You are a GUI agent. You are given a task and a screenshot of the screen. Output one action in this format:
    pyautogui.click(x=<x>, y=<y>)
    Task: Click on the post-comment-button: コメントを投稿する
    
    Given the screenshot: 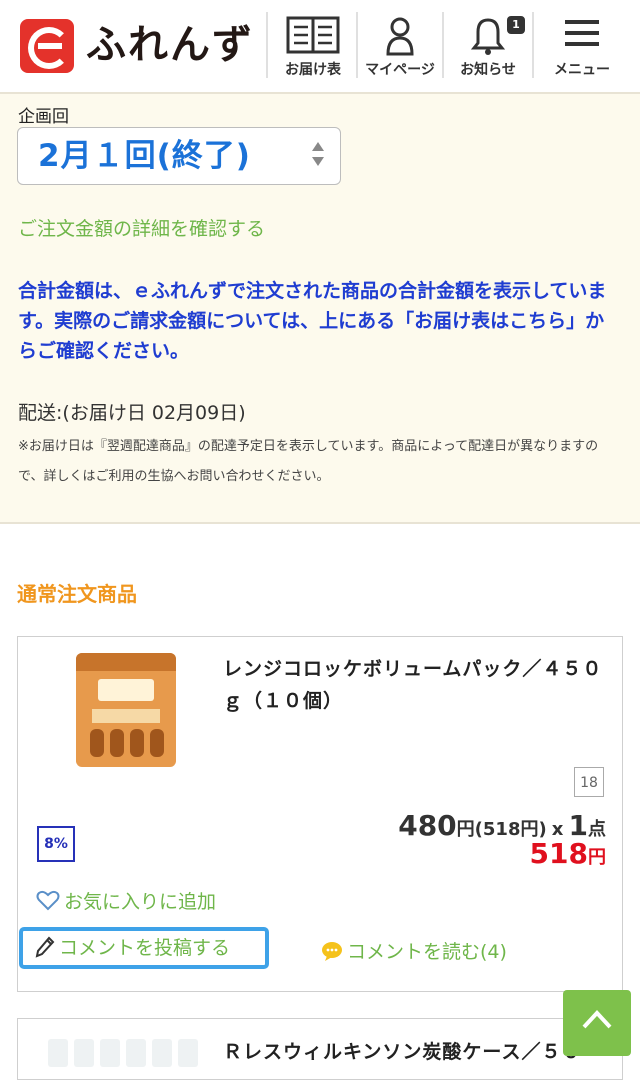 What is the action you would take?
    pyautogui.click(x=144, y=948)
    